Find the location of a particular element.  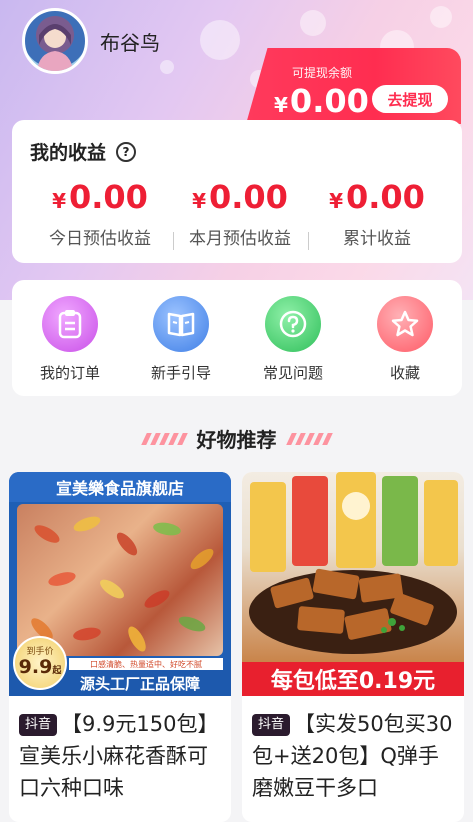

menu-item-favorites: 收藏 is located at coordinates (405, 339).